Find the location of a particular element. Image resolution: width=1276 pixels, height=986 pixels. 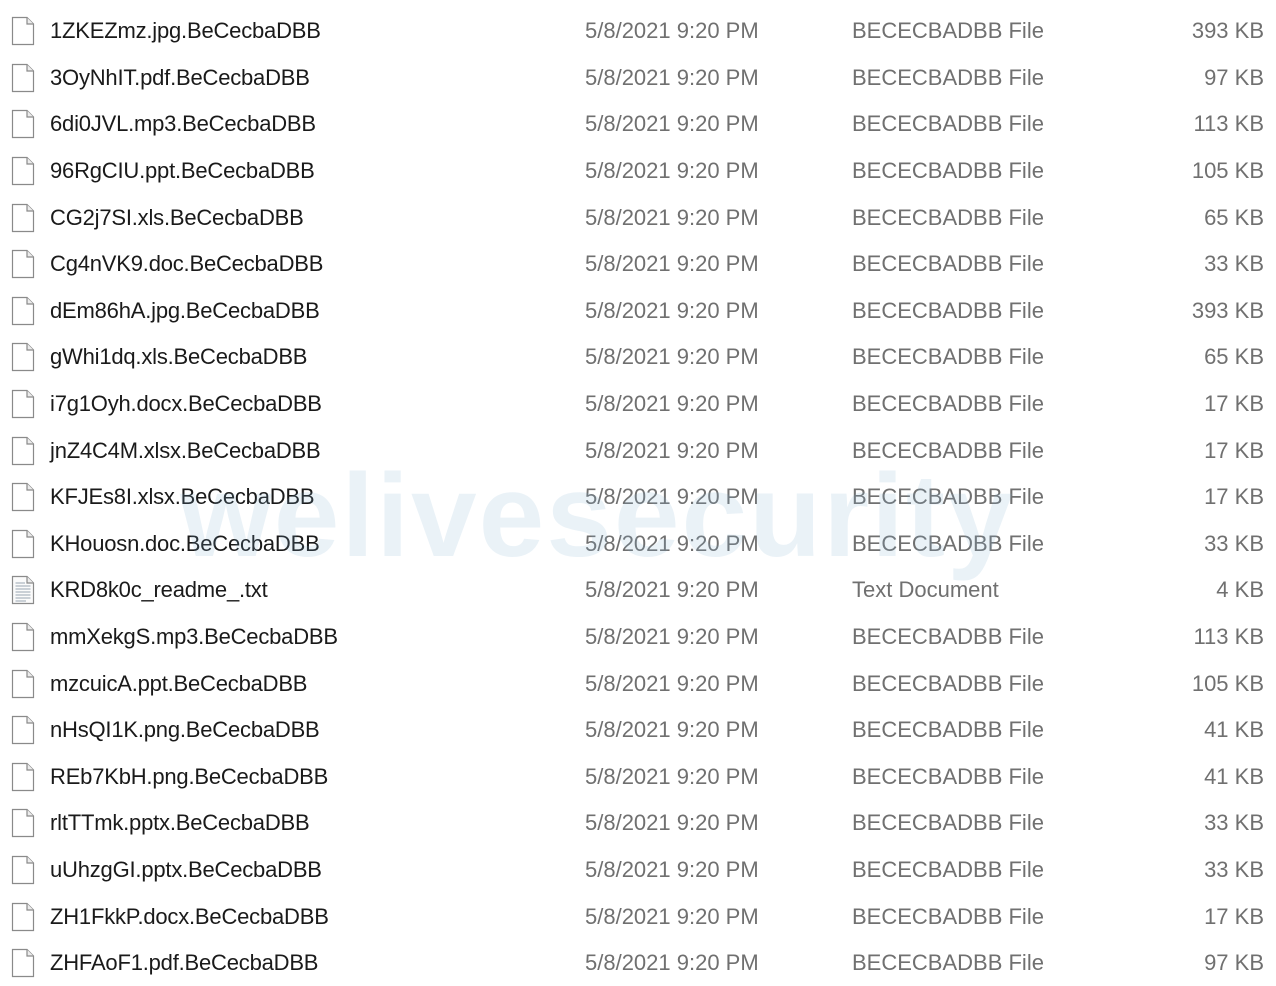

file-size: 113 KB is located at coordinates (1228, 637).